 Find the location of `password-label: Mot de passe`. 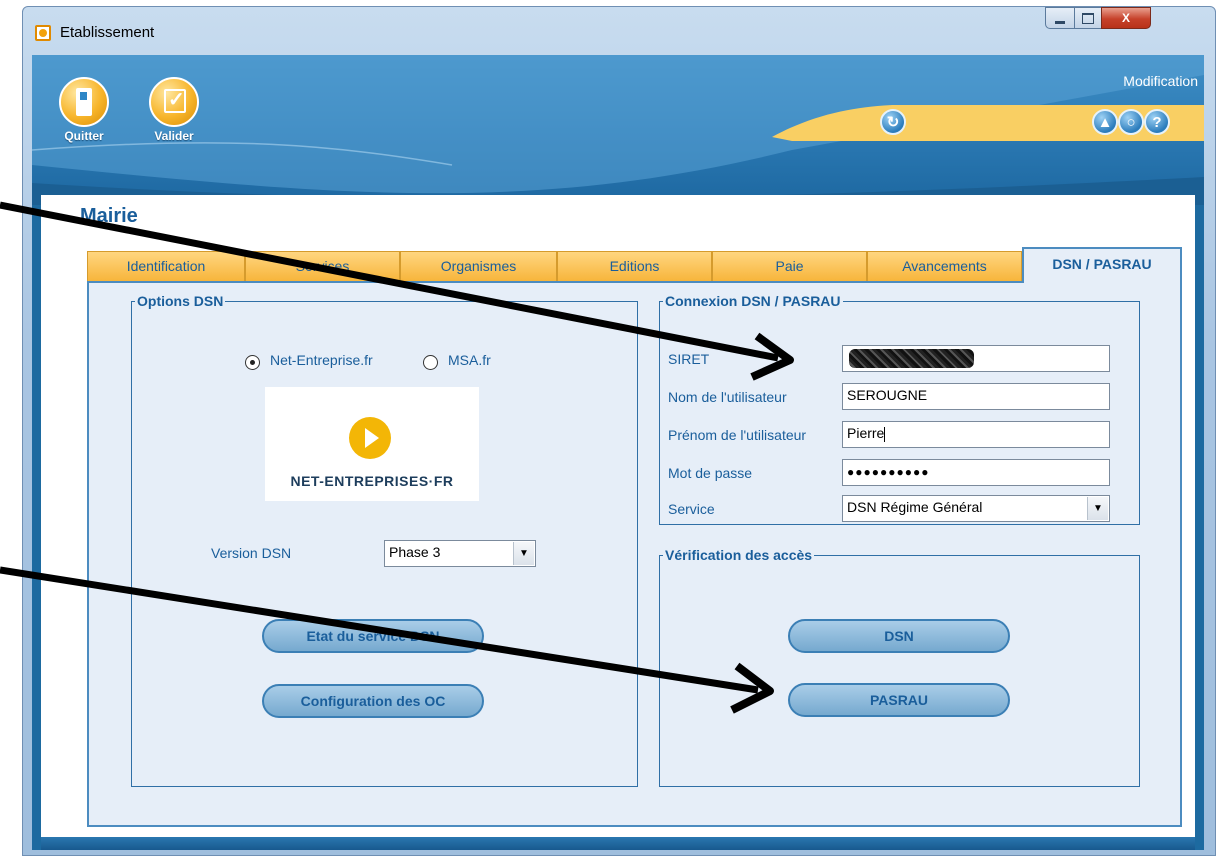

password-label: Mot de passe is located at coordinates (710, 473).